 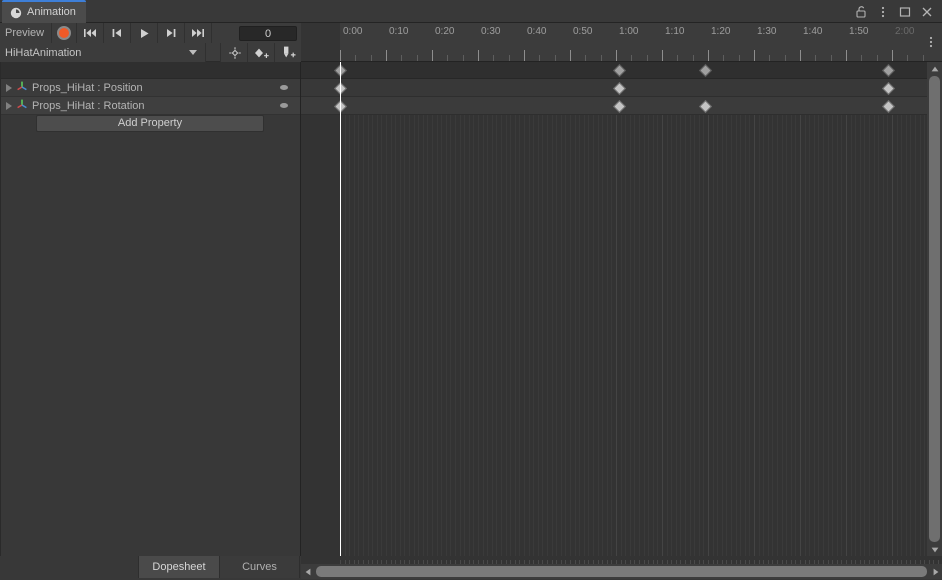 I want to click on record-icon, so click(x=64, y=33).